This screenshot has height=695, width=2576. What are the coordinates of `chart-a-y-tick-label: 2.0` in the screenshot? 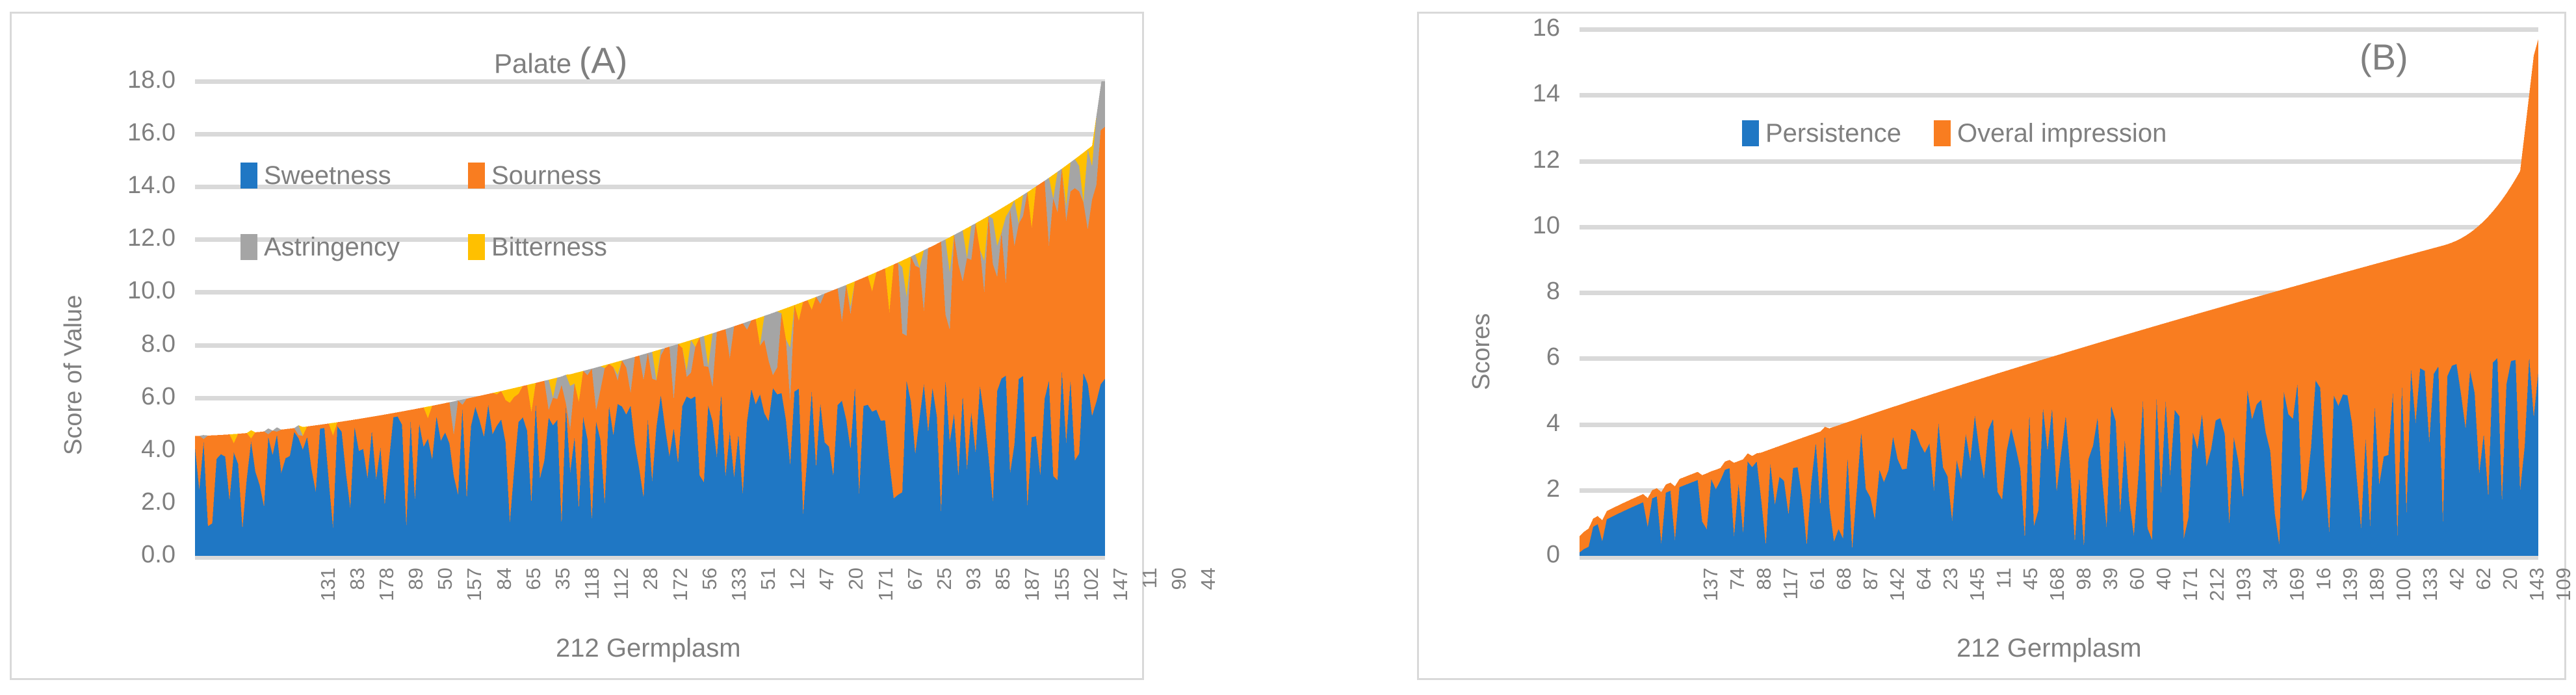 It's located at (158, 502).